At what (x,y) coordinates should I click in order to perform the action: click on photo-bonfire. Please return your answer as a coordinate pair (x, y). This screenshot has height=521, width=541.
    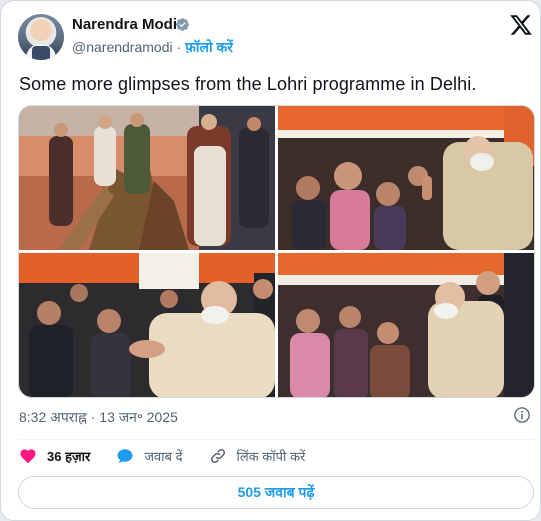
    Looking at the image, I should click on (147, 178).